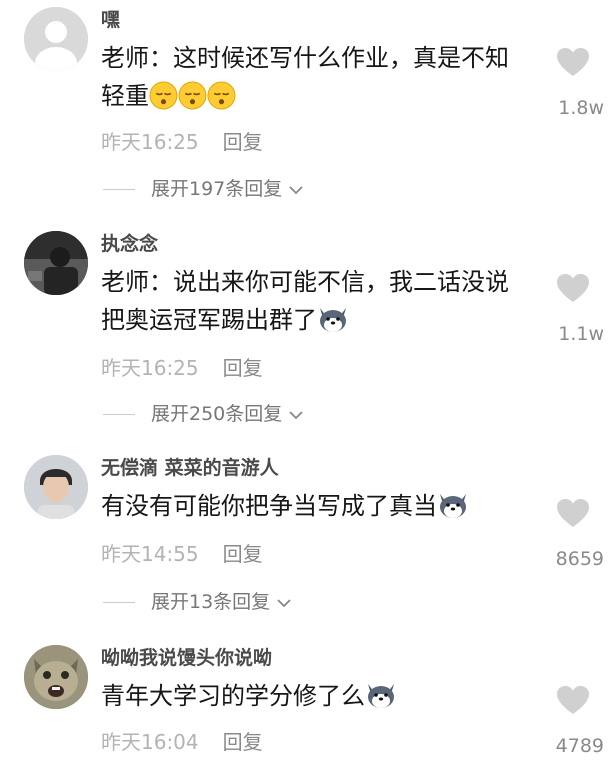 The image size is (616, 763). Describe the element at coordinates (311, 80) in the screenshot. I see `comment-text: 老师：这时候还写什么作业，真是不知轻重` at that location.